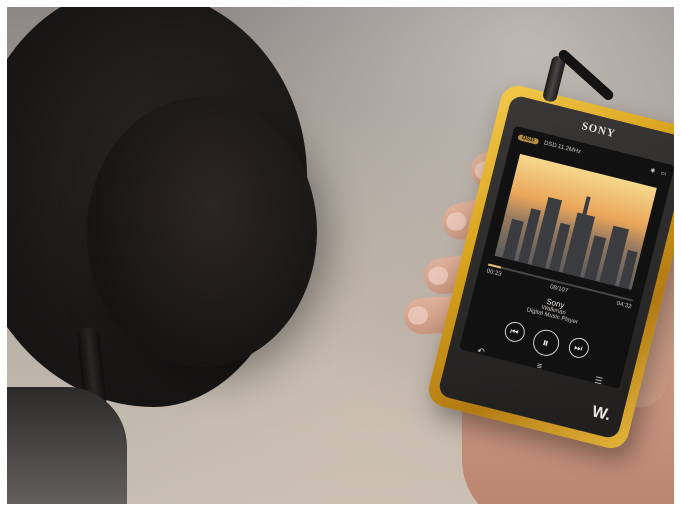 The image size is (681, 511). I want to click on previous-track-icon: ⏮, so click(514, 331).